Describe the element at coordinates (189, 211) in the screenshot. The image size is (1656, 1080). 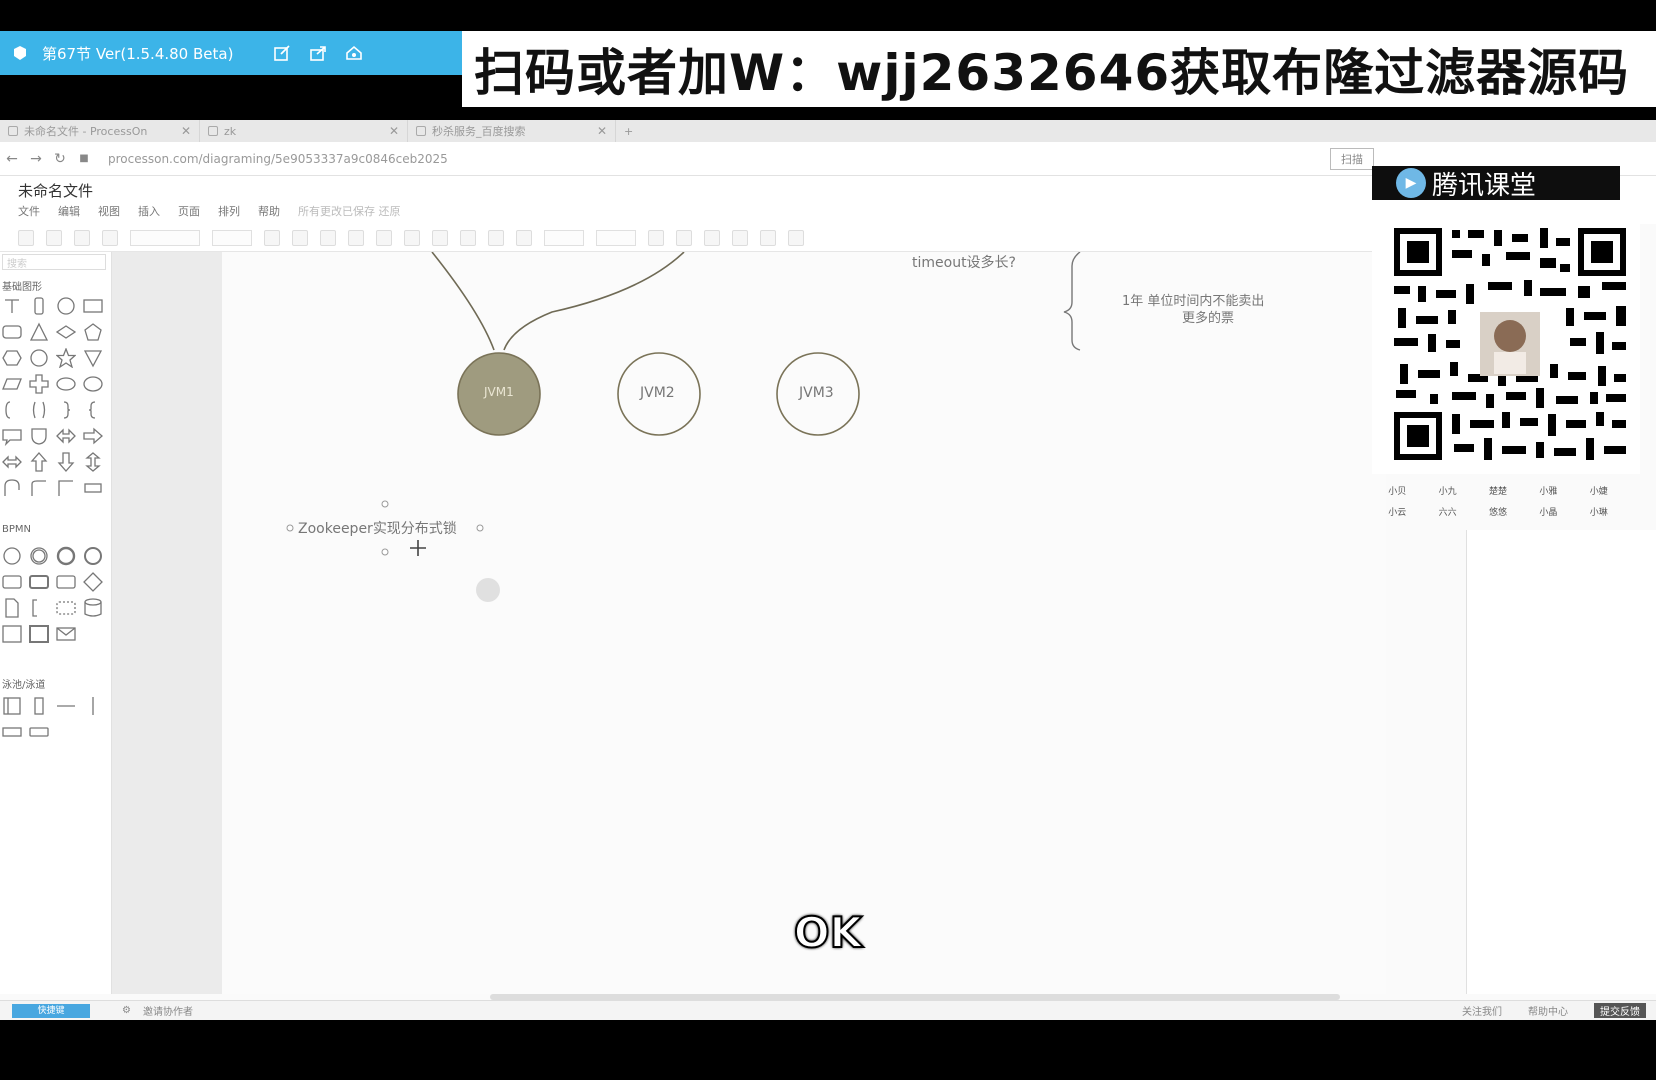
I see `menu-page: 页面` at that location.